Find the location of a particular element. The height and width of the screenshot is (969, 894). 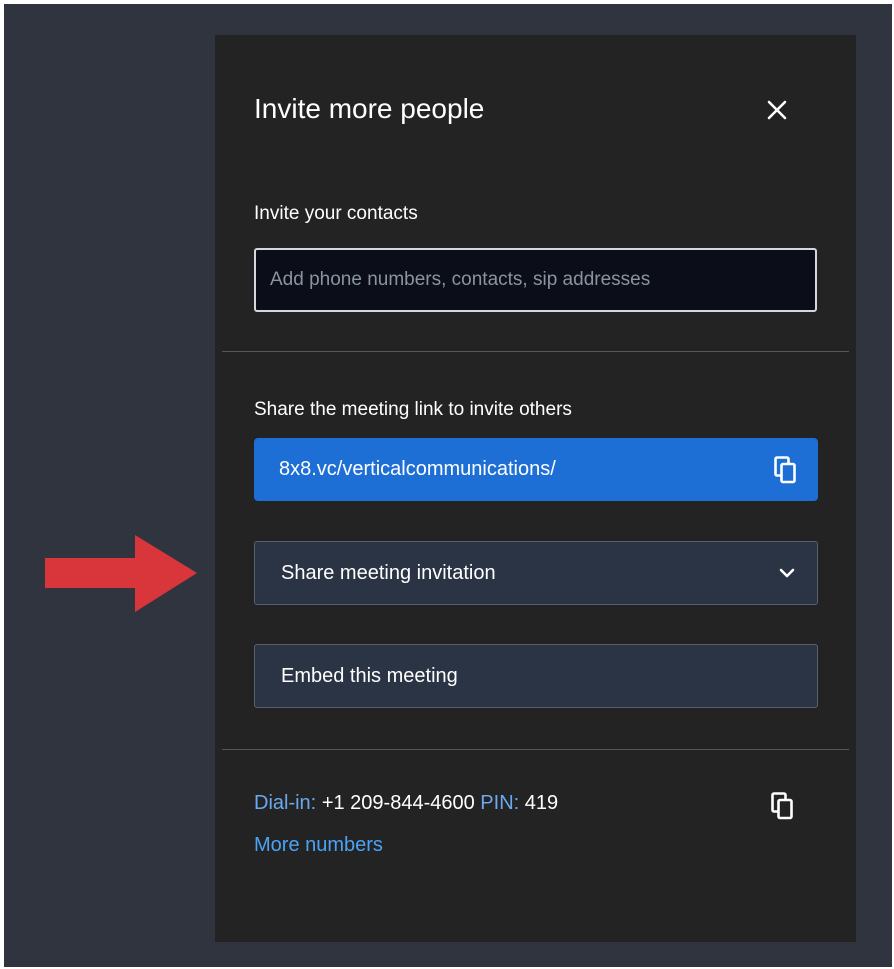

share-invitation-label: Share meeting invitation is located at coordinates (388, 572).